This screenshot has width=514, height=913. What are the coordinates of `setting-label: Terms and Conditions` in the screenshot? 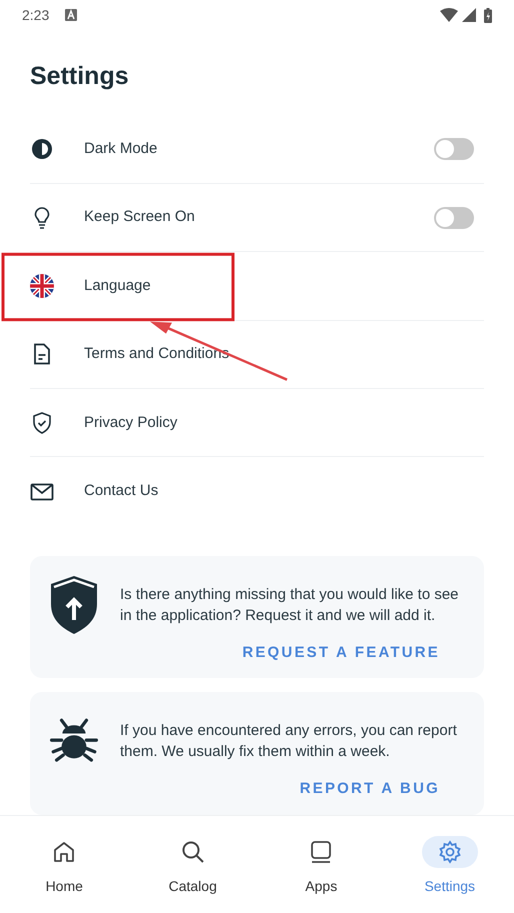 It's located at (284, 354).